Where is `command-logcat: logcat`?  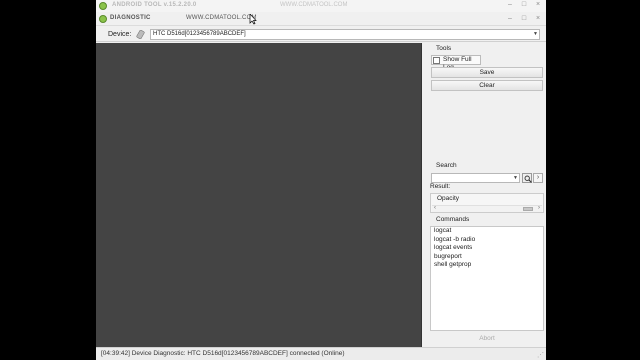
command-logcat: logcat is located at coordinates (487, 231).